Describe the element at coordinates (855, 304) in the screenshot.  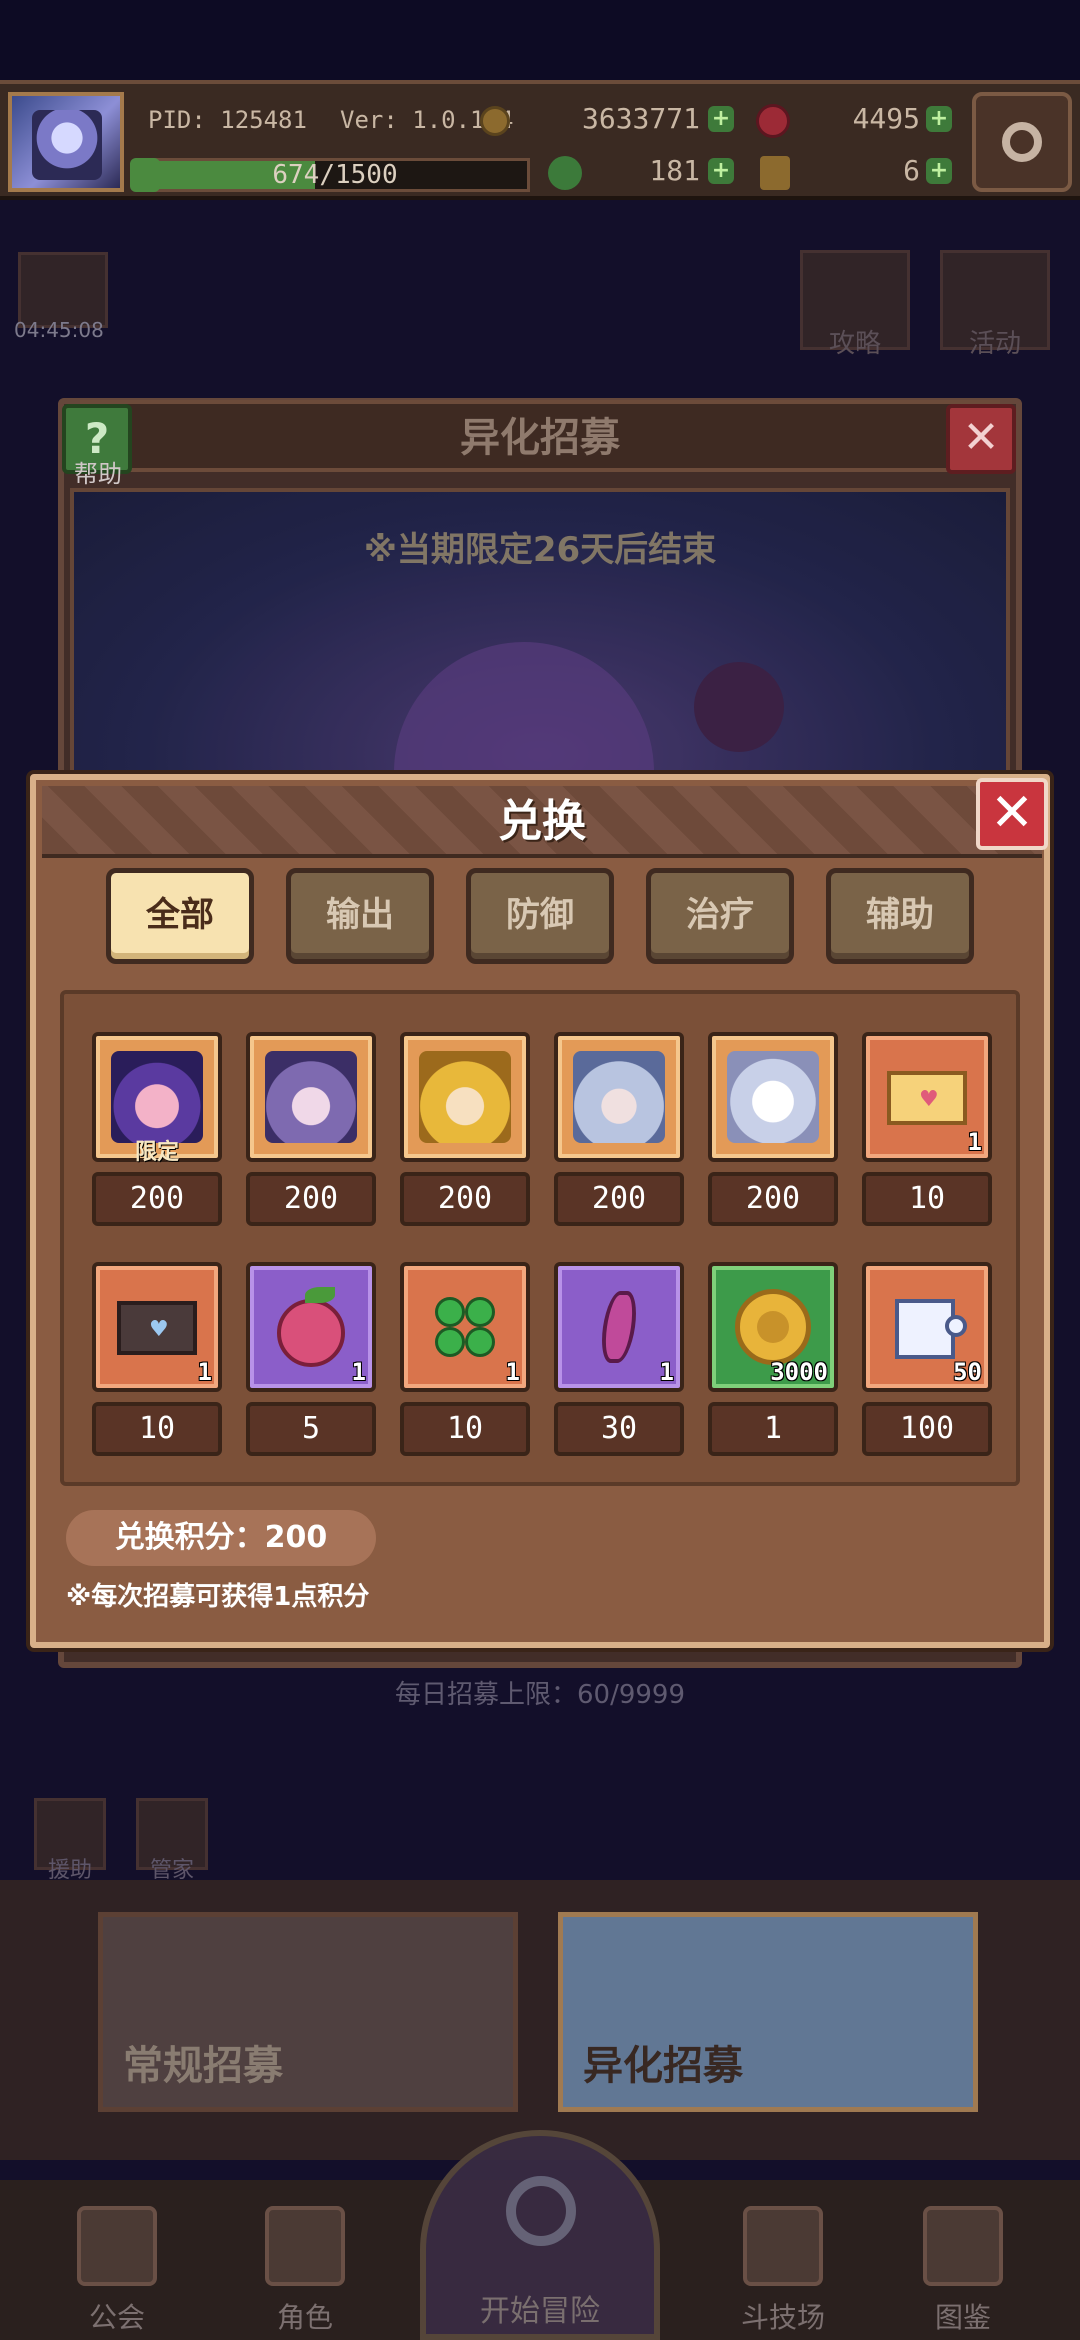
I see `guide-button: 攻略` at that location.